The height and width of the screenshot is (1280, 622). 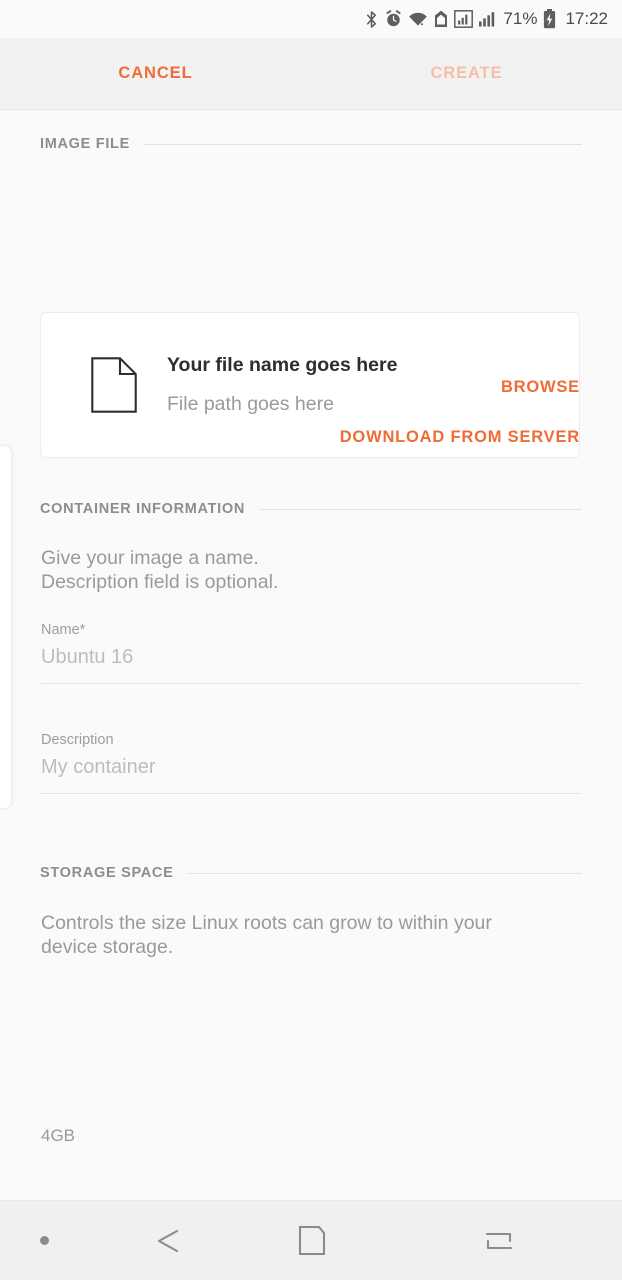 What do you see at coordinates (466, 73) in the screenshot?
I see `create-button: CREATE` at bounding box center [466, 73].